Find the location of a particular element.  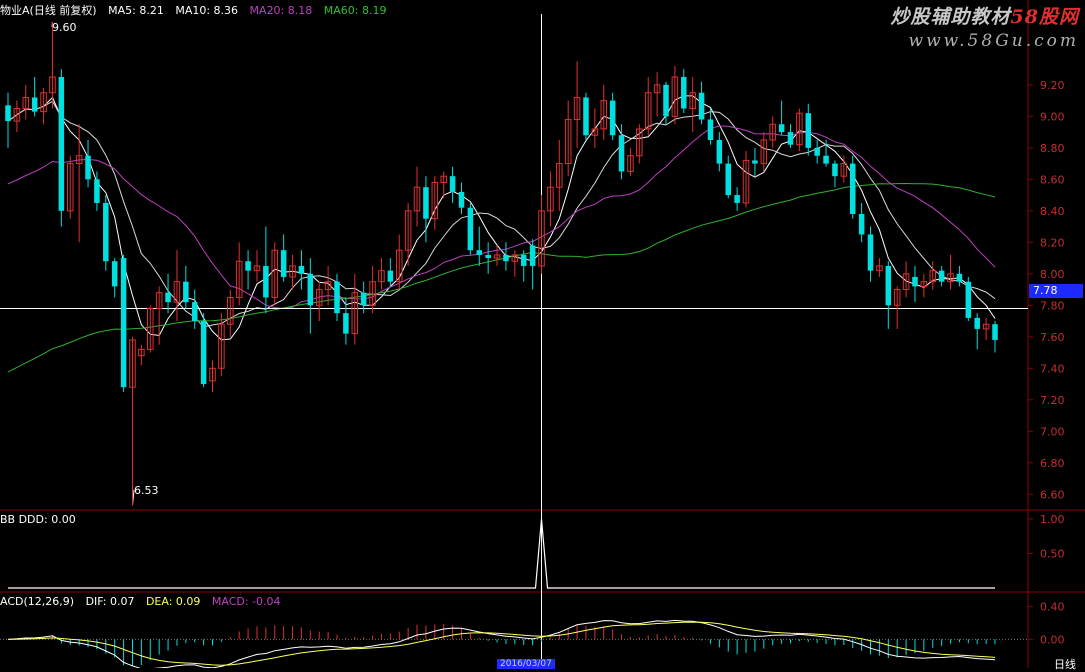

y-tick-label: 8.80 is located at coordinates (1052, 148).